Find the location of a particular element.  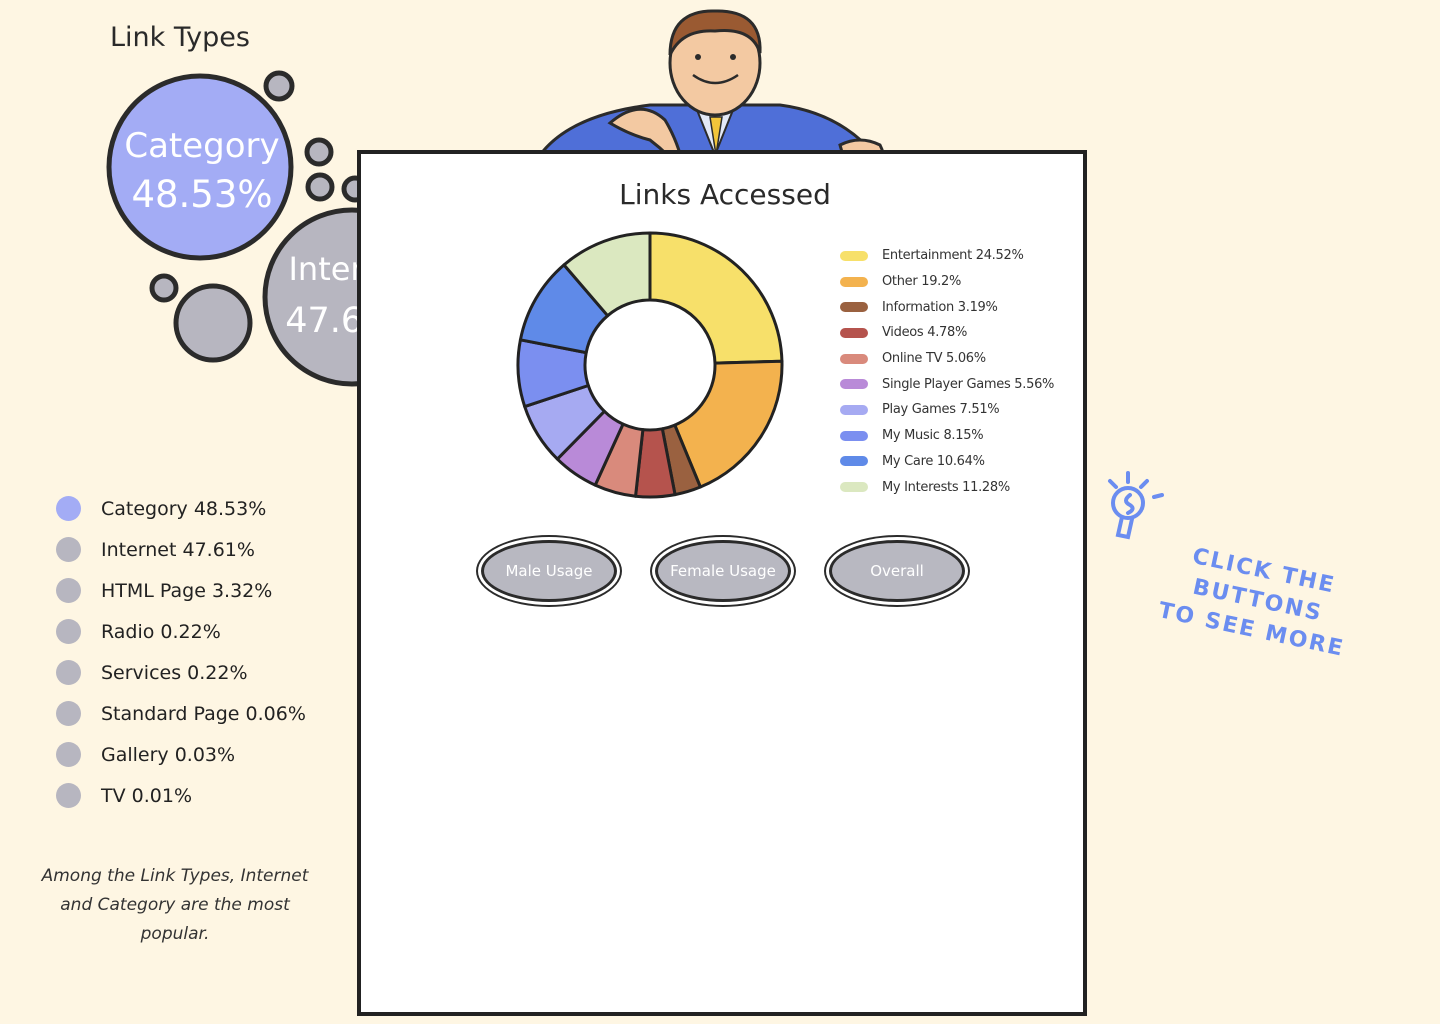

legend-item-html-page: HTML Page 3.32% is located at coordinates (206, 590).